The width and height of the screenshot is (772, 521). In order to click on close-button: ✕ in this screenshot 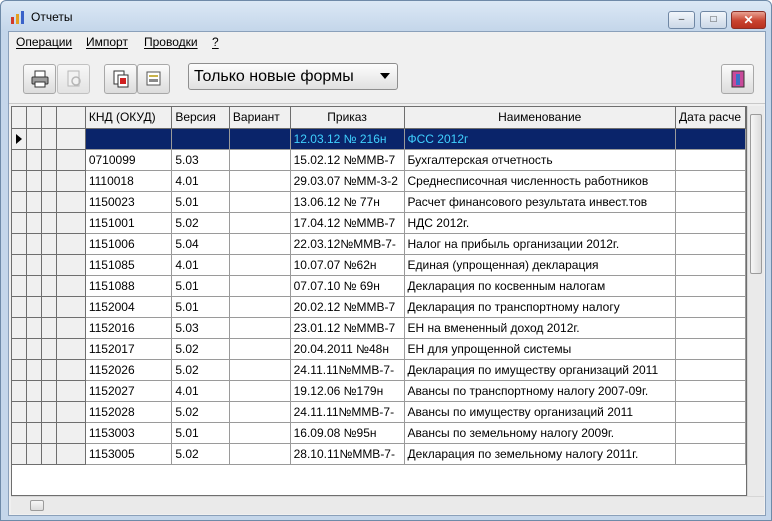, I will do `click(748, 20)`.